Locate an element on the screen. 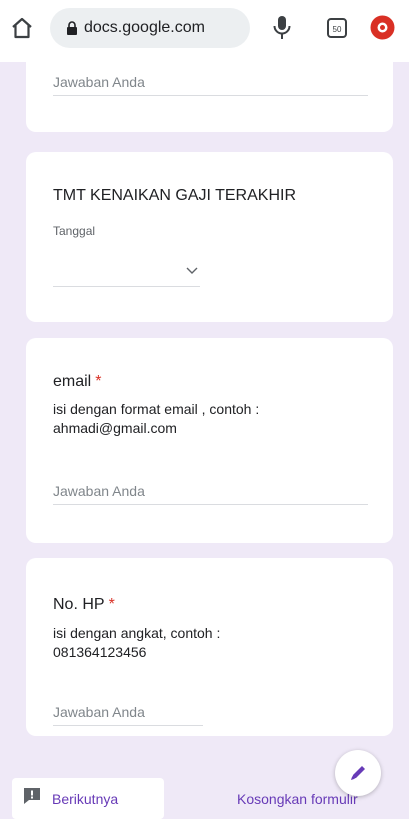 This screenshot has height=819, width=409. mic-icon is located at coordinates (282, 28).